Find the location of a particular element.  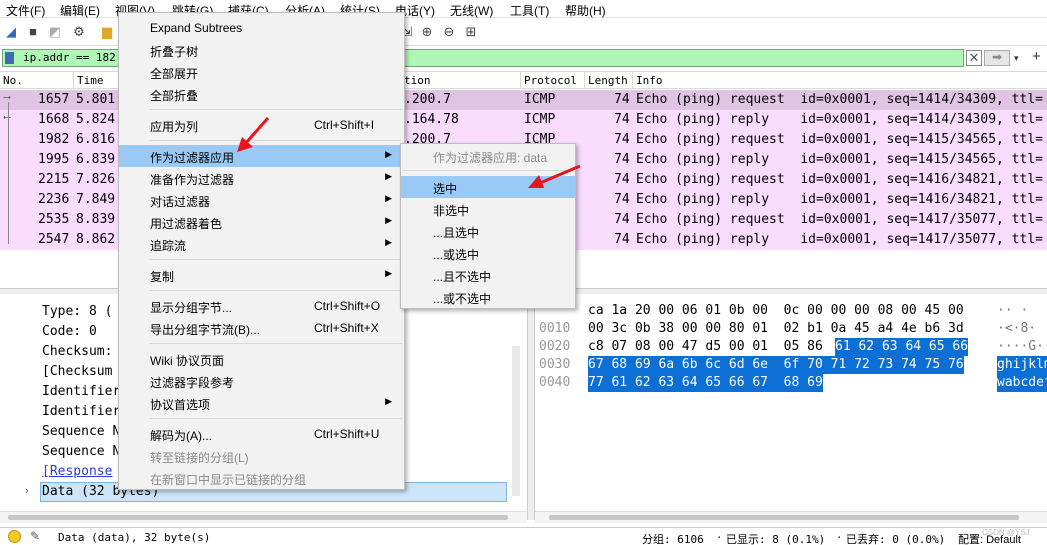

annotation-arrows is located at coordinates (409, 152).